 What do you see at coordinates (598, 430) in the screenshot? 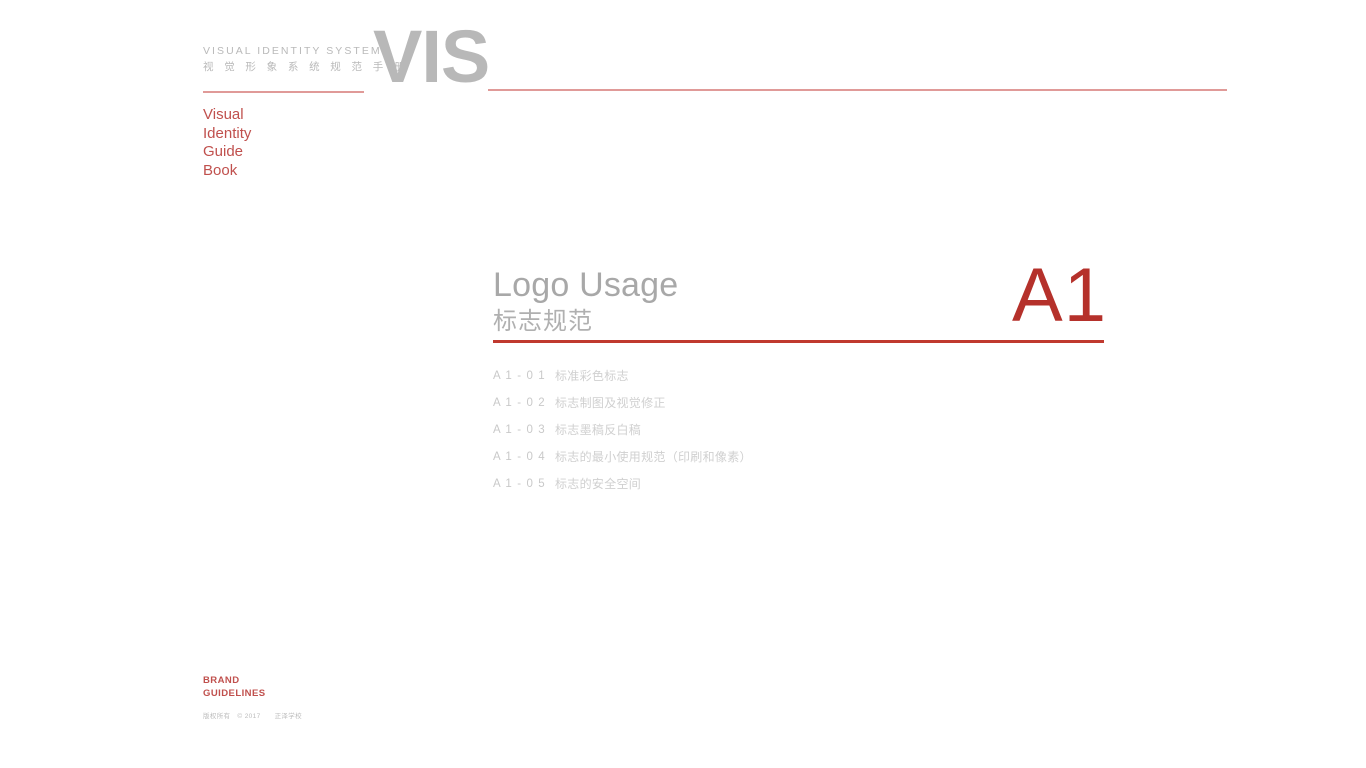
I see `toc-item-label: 标志墨稿反白稿` at bounding box center [598, 430].